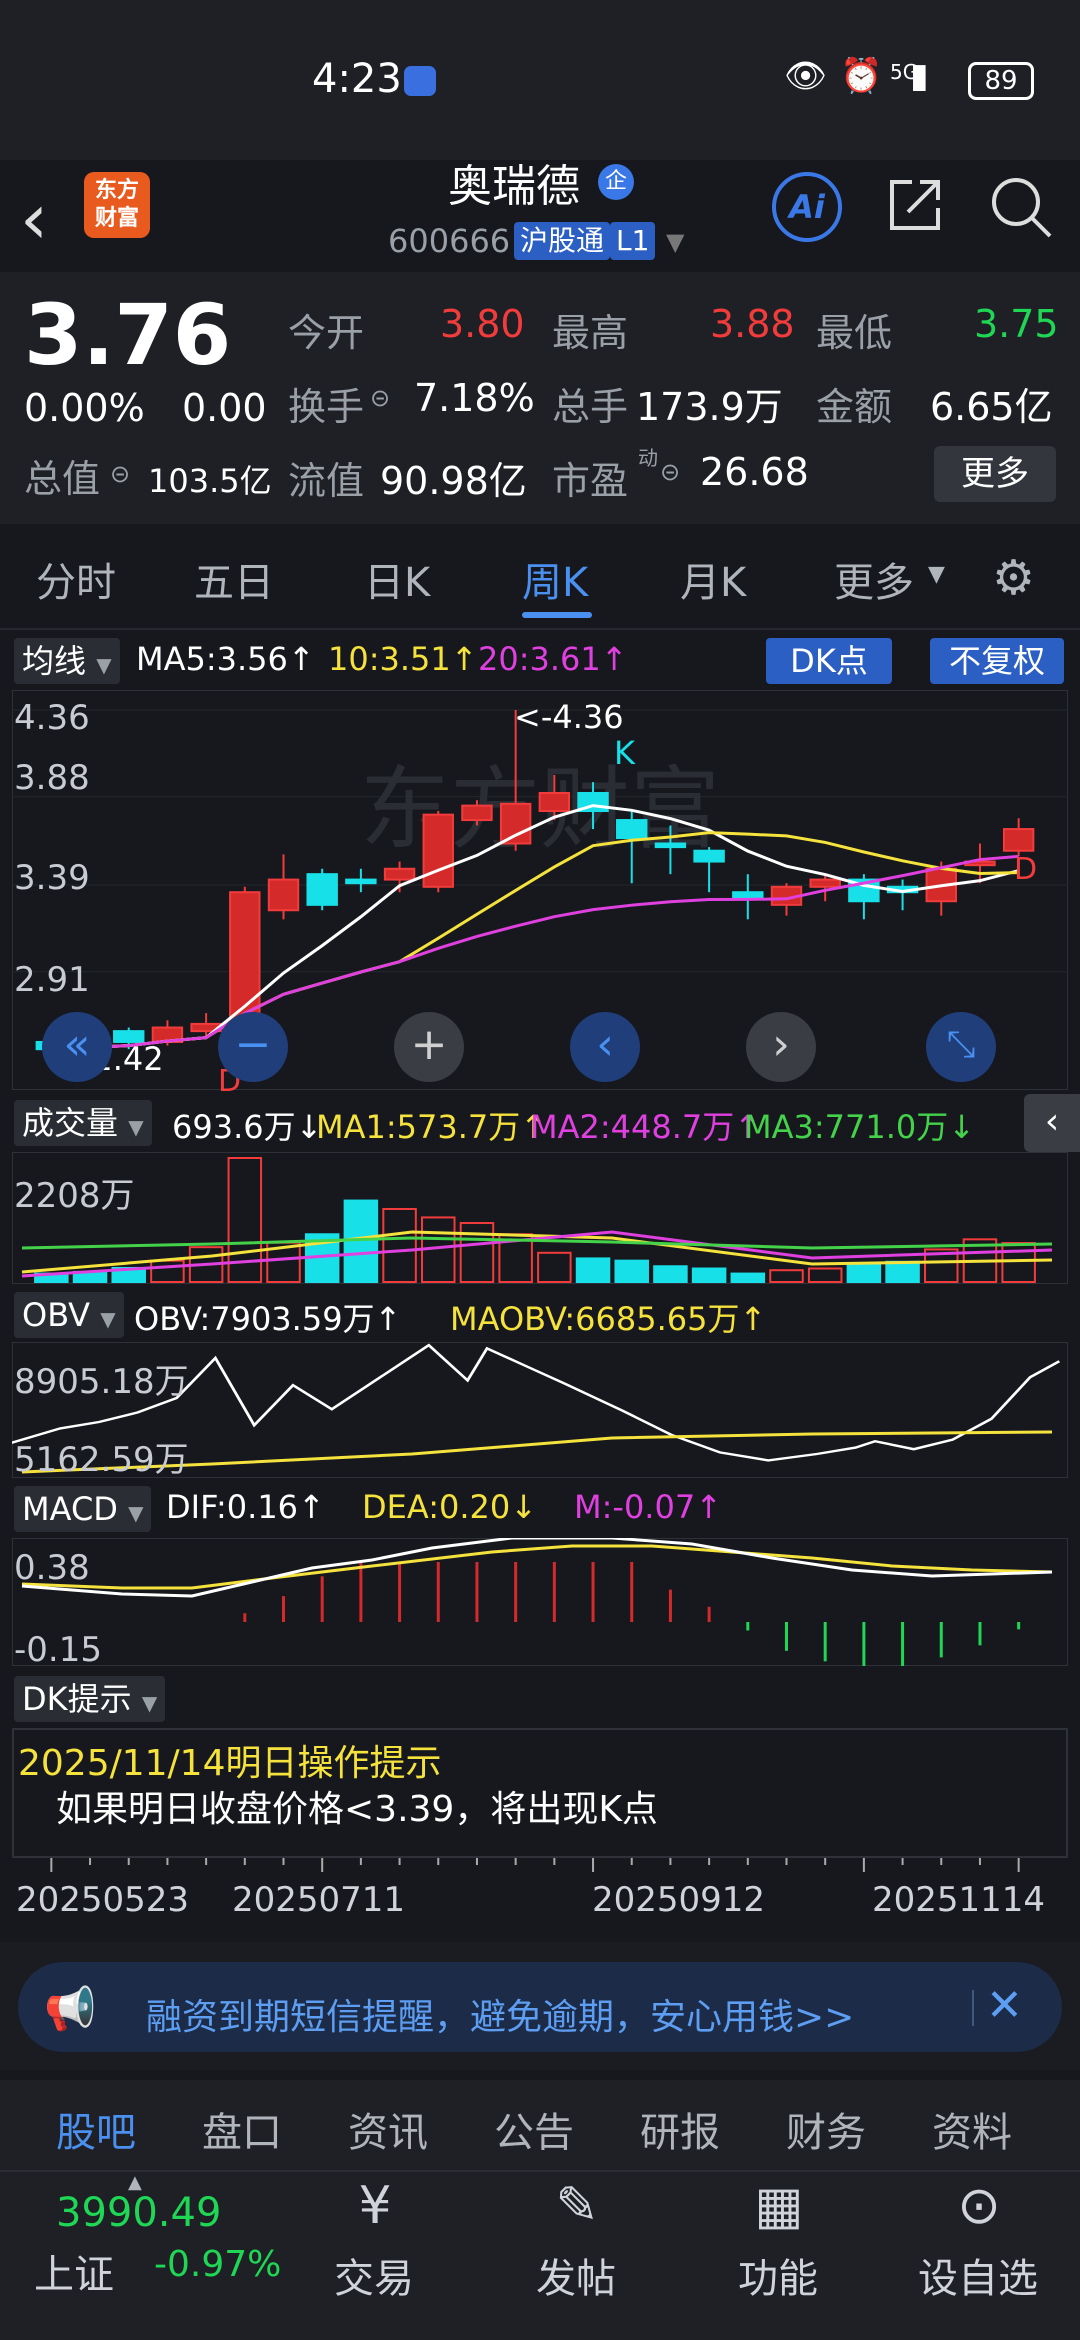 The image size is (1080, 2340). Describe the element at coordinates (357, 79) in the screenshot. I see `status-time: 4:23` at that location.